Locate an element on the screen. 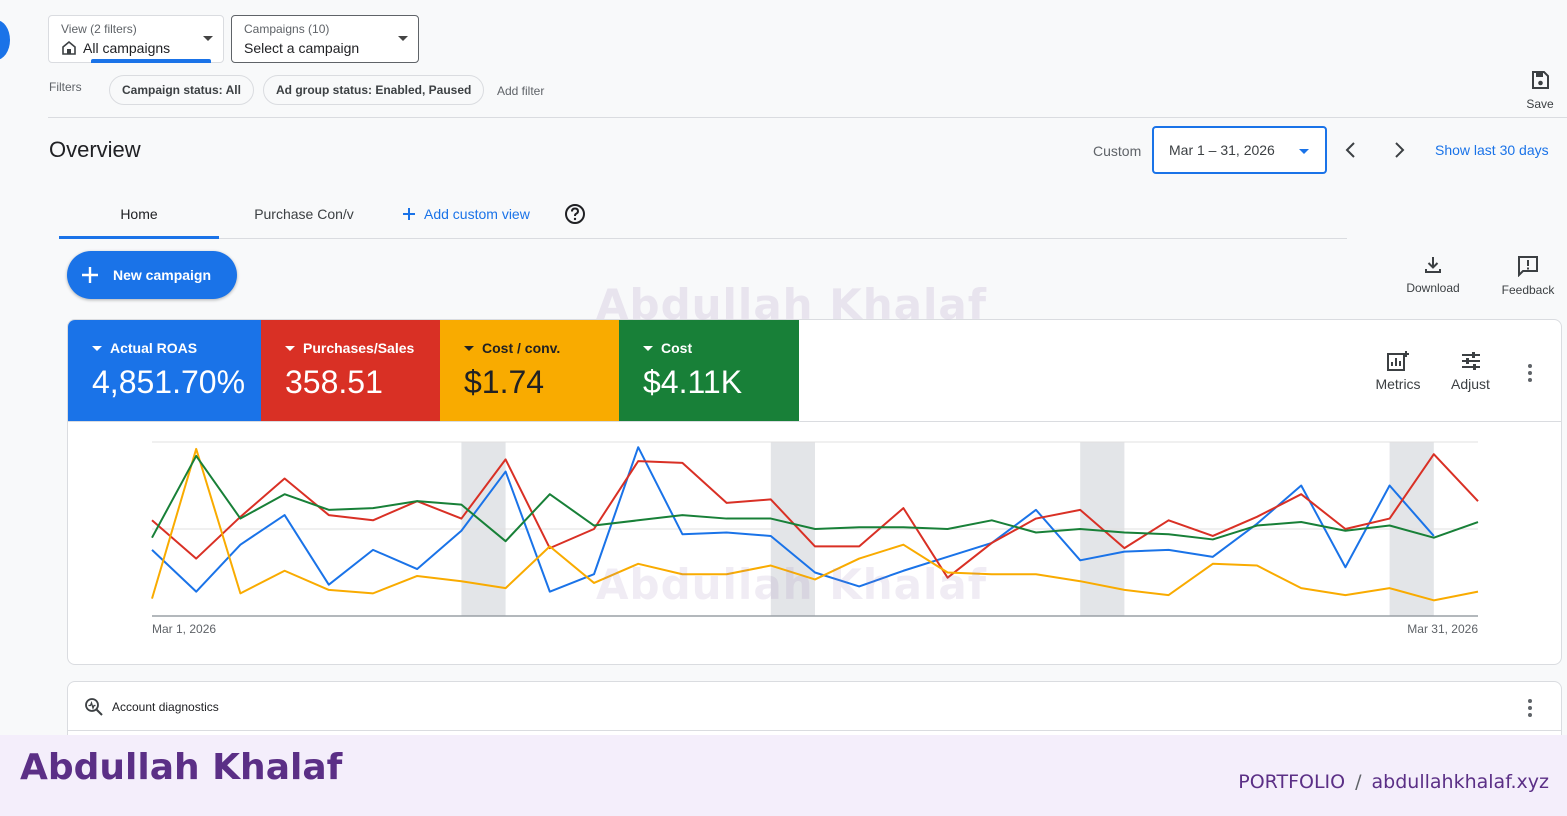  account-diagnostics-card: Account diagnostics is located at coordinates (814, 711).